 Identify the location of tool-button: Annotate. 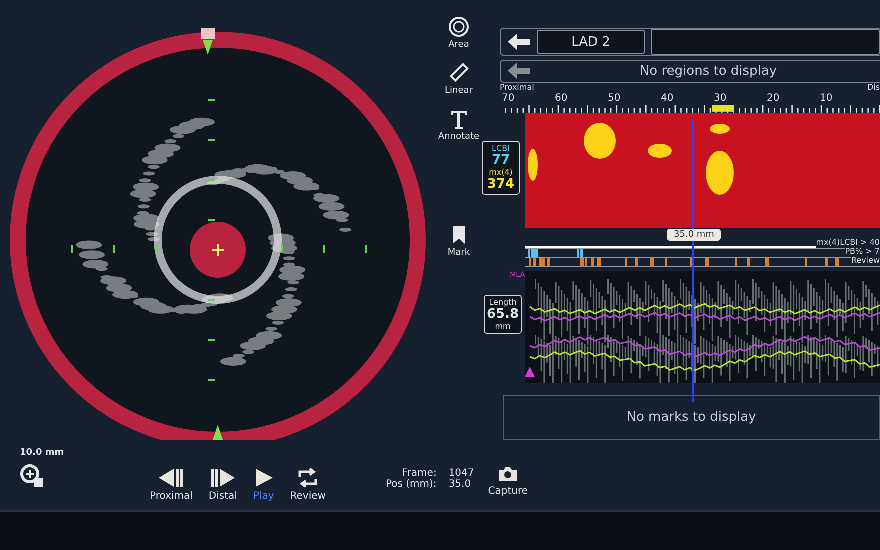
(459, 125).